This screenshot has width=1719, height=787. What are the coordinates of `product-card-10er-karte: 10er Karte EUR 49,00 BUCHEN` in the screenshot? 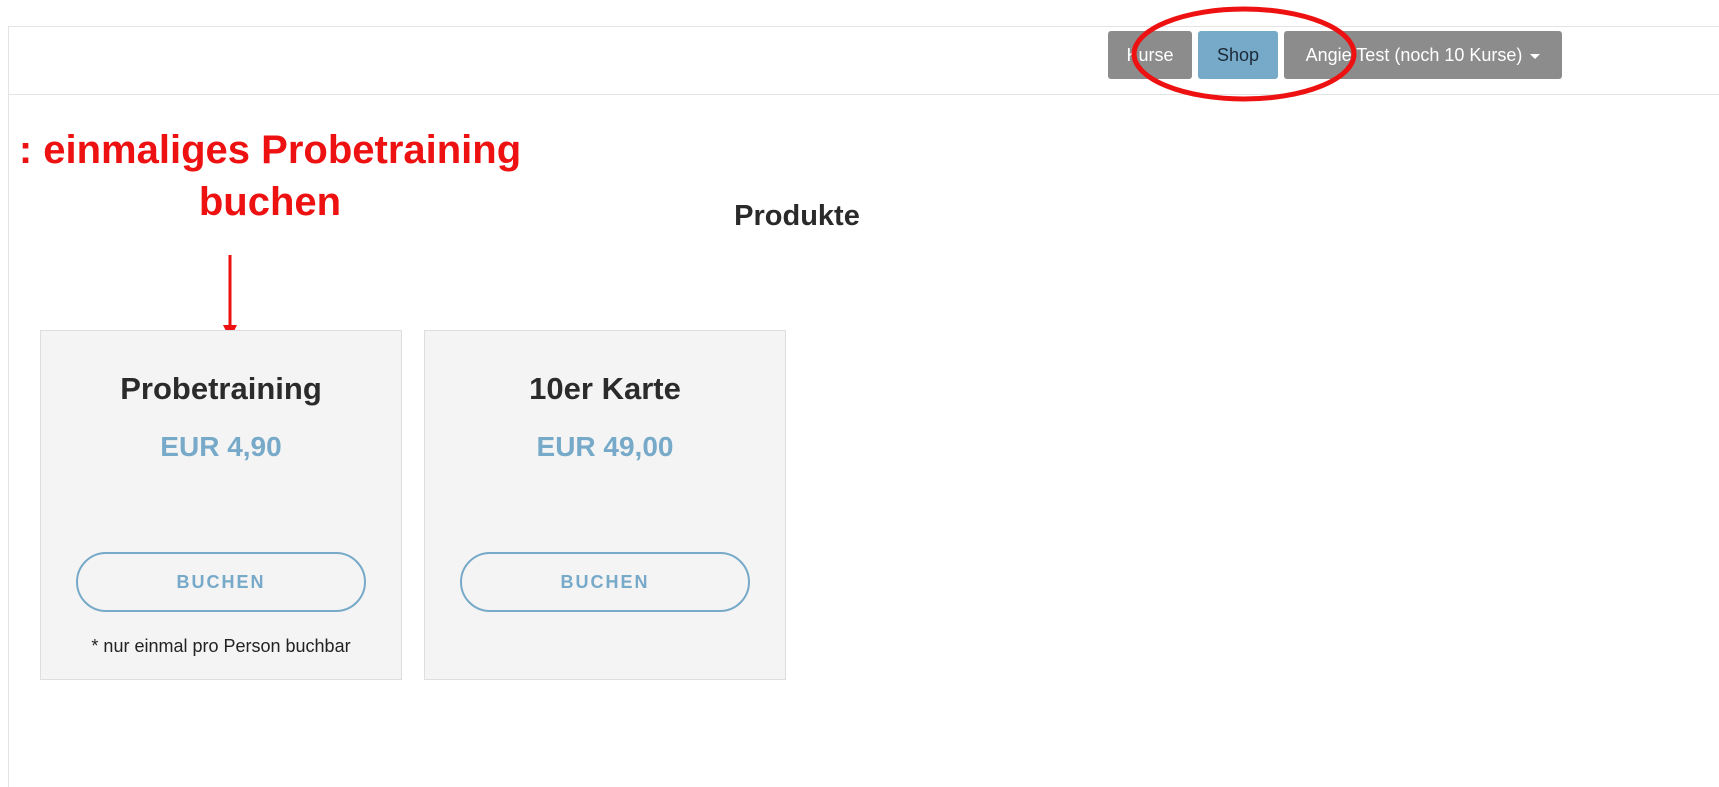 It's located at (605, 505).